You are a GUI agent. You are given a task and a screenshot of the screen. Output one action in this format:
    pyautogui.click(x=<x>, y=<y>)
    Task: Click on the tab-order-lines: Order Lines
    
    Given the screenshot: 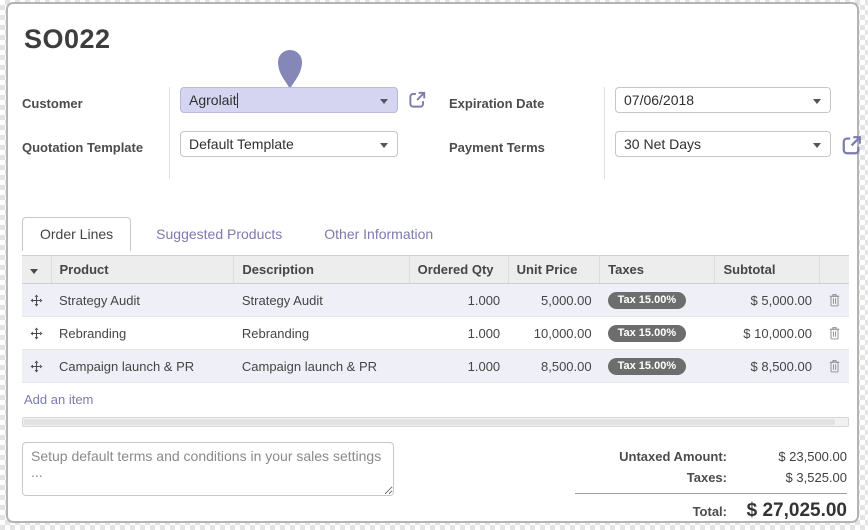 What is the action you would take?
    pyautogui.click(x=77, y=234)
    